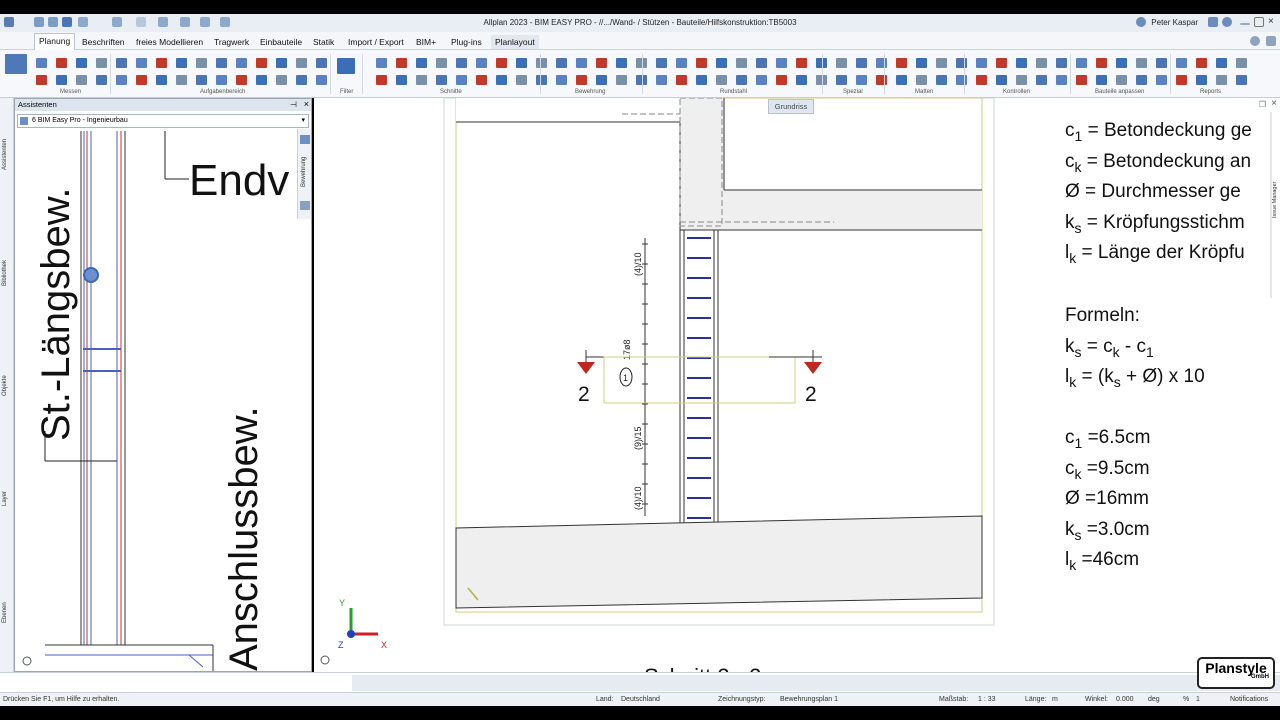 The height and width of the screenshot is (720, 1280). I want to click on cart-icon, so click(1213, 22).